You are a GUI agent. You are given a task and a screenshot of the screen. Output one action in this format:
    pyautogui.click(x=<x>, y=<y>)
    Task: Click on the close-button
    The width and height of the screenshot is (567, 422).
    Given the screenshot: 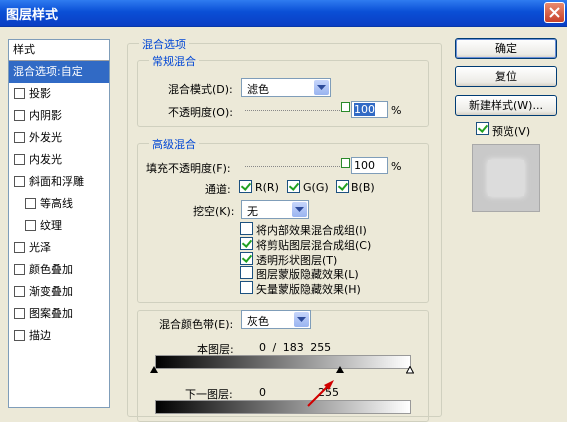 What is the action you would take?
    pyautogui.click(x=554, y=12)
    